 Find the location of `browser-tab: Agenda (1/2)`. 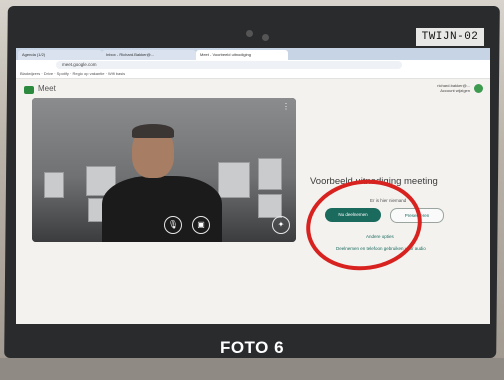

browser-tab: Agenda (1/2) is located at coordinates (60, 55).